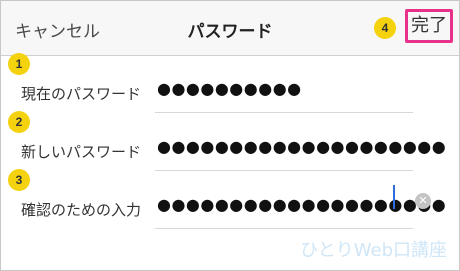 The image size is (460, 271). I want to click on text-cursor, so click(394, 197).